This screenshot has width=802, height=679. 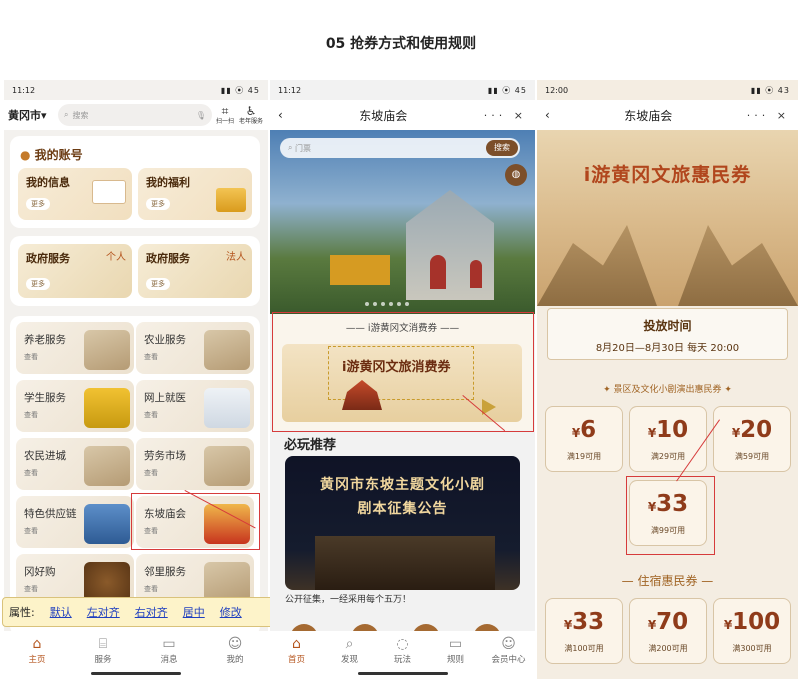 What do you see at coordinates (402, 485) in the screenshot?
I see `recommend-line1: 黄冈市东坡主题文化小剧` at bounding box center [402, 485].